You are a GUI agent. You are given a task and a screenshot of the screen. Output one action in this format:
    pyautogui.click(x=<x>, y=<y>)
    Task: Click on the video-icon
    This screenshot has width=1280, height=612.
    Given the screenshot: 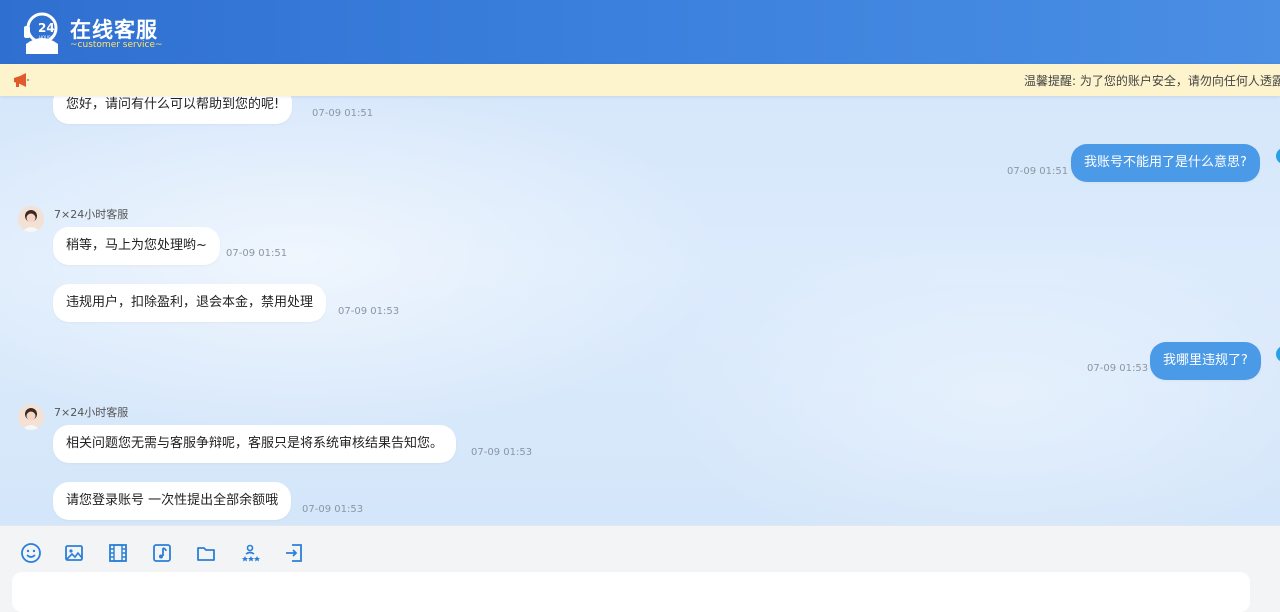 What is the action you would take?
    pyautogui.click(x=118, y=553)
    